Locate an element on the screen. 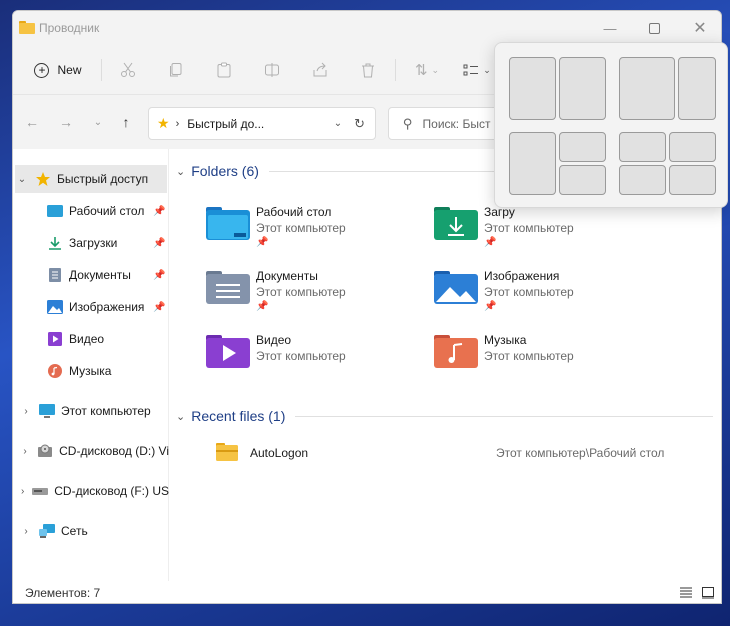 The width and height of the screenshot is (730, 626). folder-zip-icon is located at coordinates (227, 452).